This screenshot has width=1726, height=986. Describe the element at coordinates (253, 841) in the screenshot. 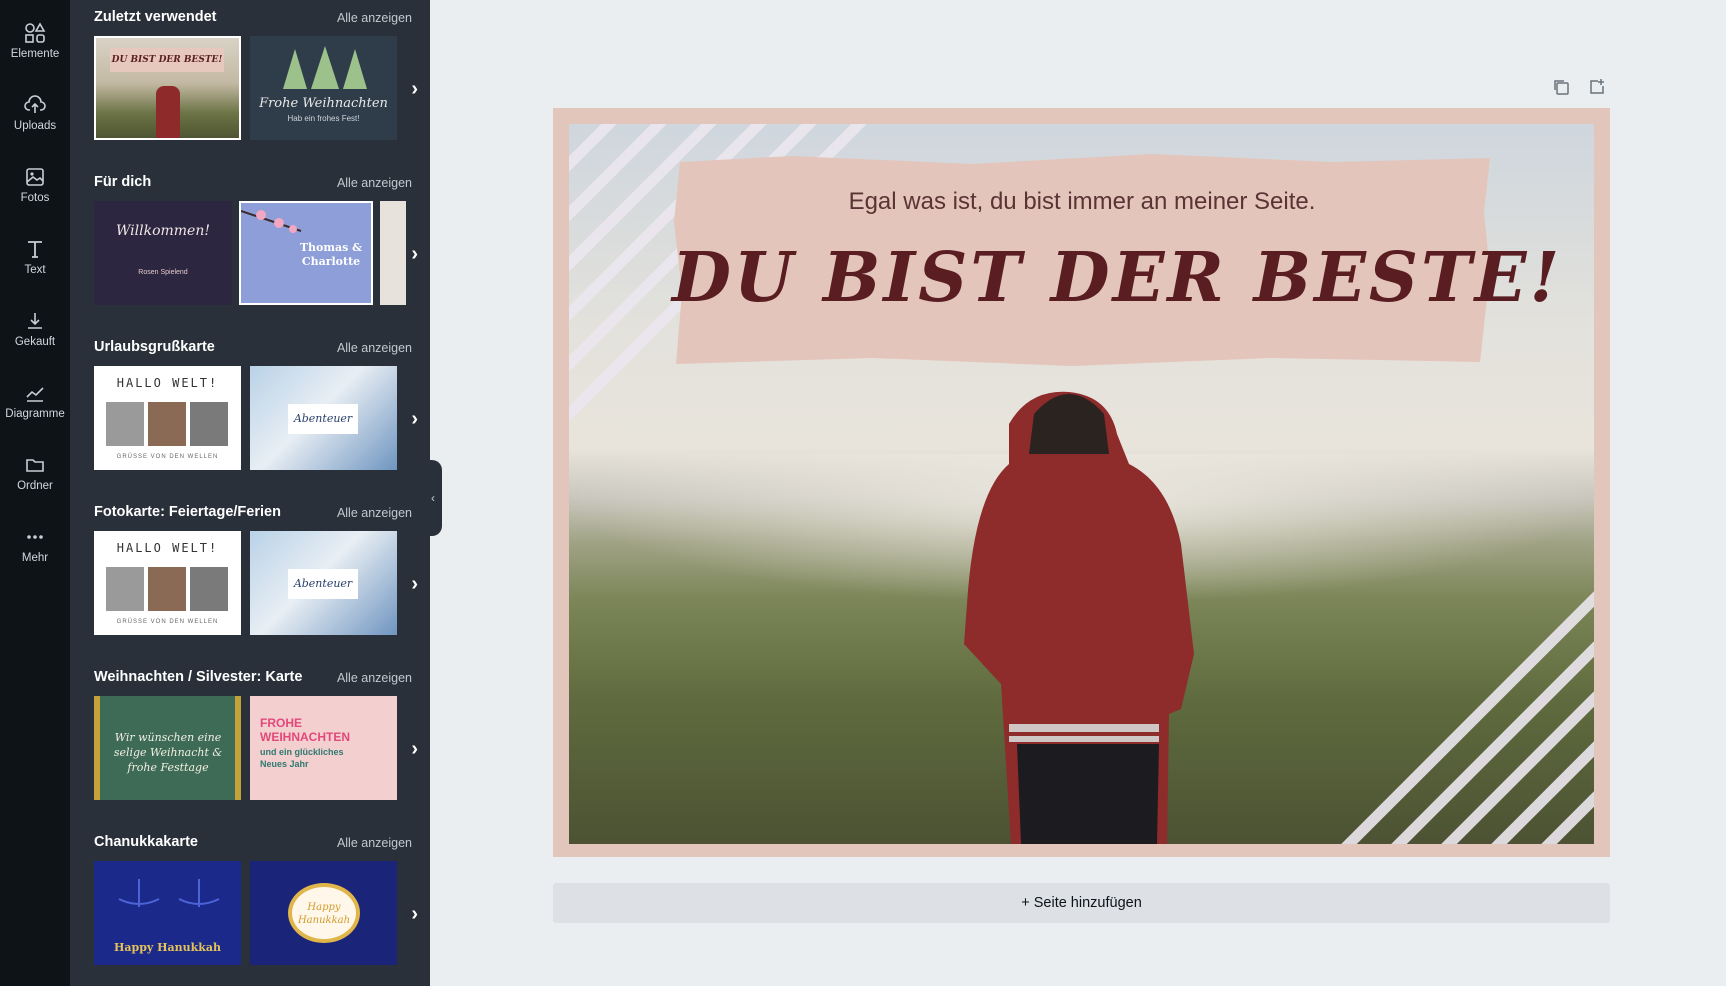

I see `section-header: Chanukkakarte Alle anzeigen` at that location.